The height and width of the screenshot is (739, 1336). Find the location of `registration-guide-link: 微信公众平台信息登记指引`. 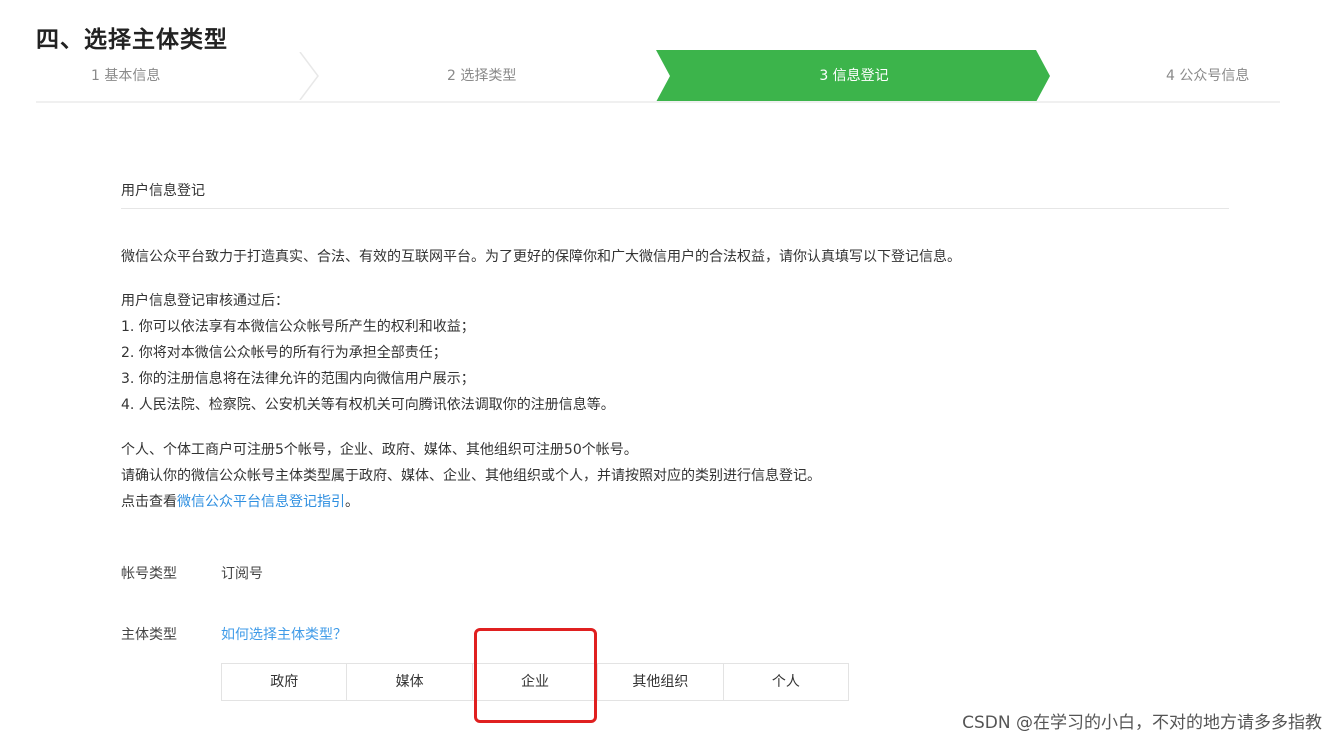

registration-guide-link: 微信公众平台信息登记指引 is located at coordinates (261, 502).